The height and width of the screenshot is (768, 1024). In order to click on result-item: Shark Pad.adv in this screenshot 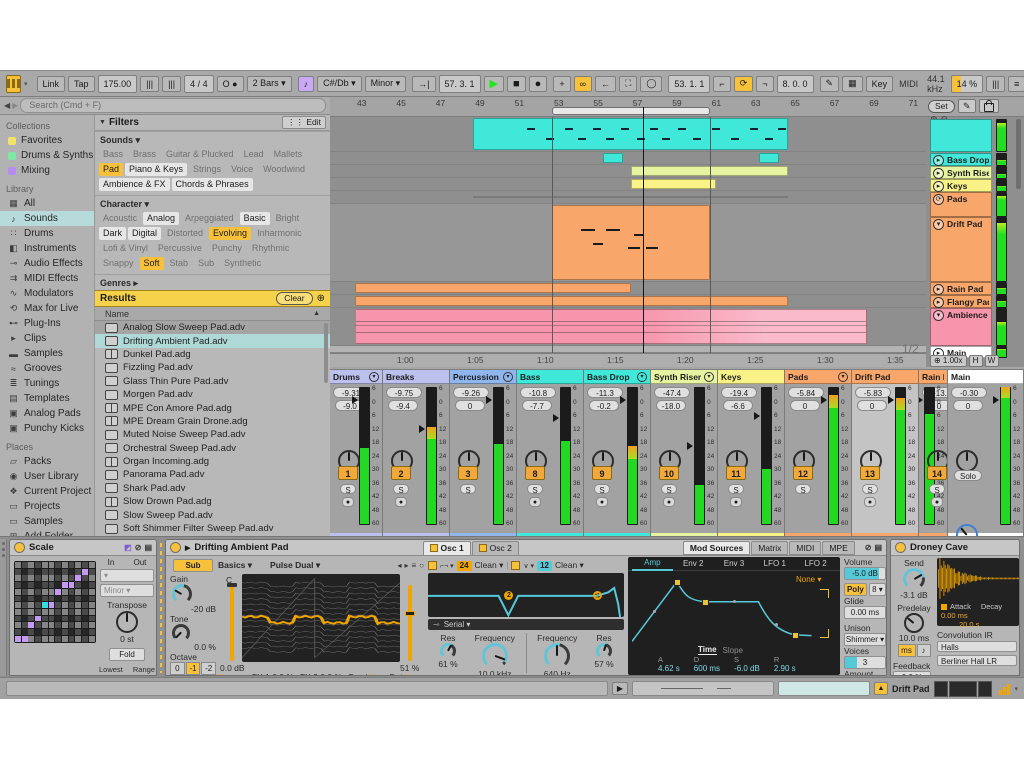, I will do `click(212, 488)`.